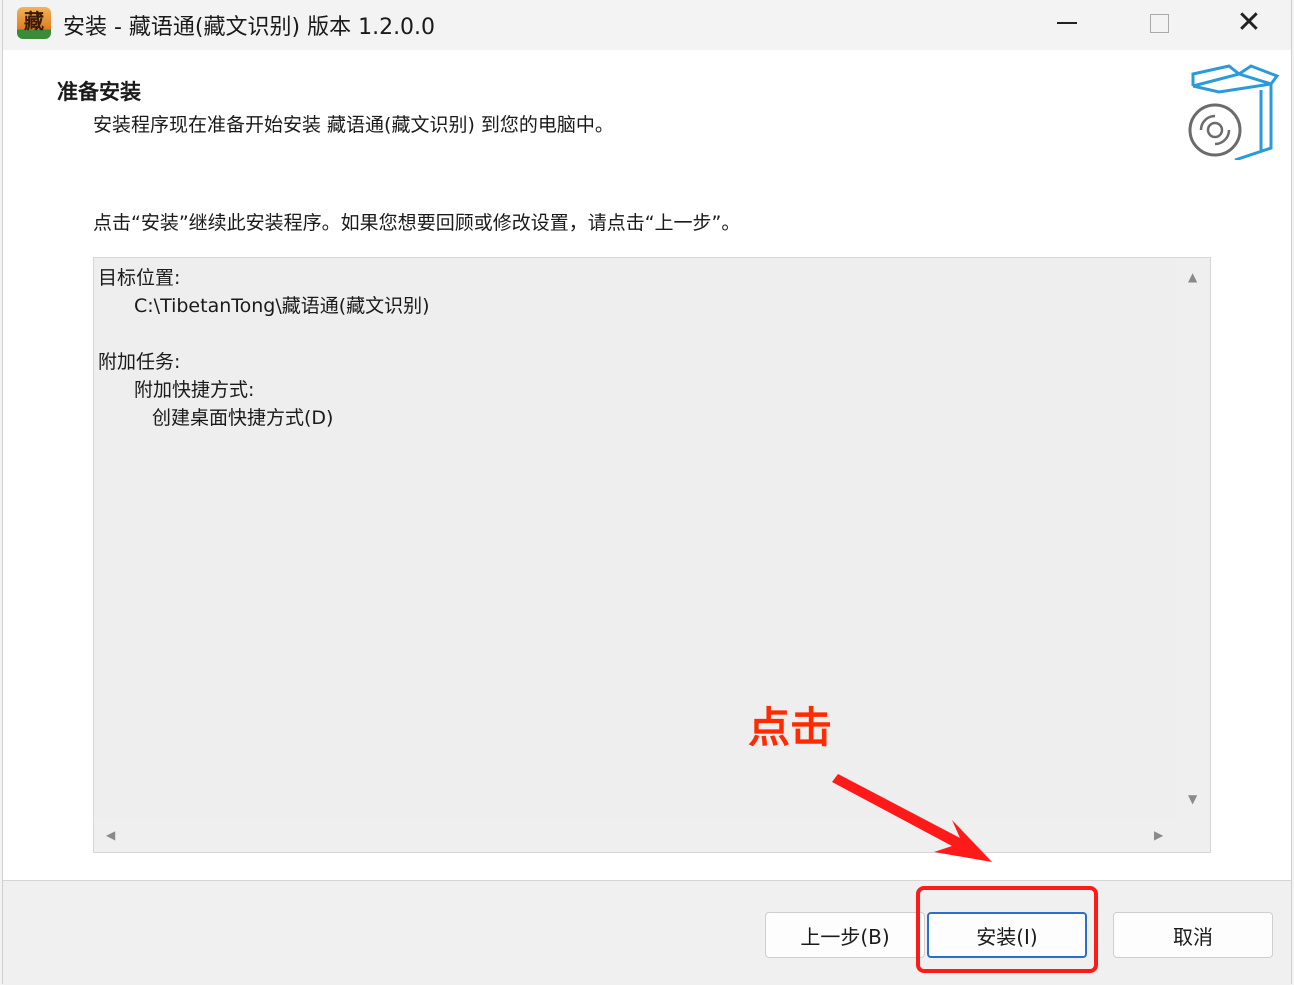  I want to click on scroll-up-icon: ▲, so click(1192, 277).